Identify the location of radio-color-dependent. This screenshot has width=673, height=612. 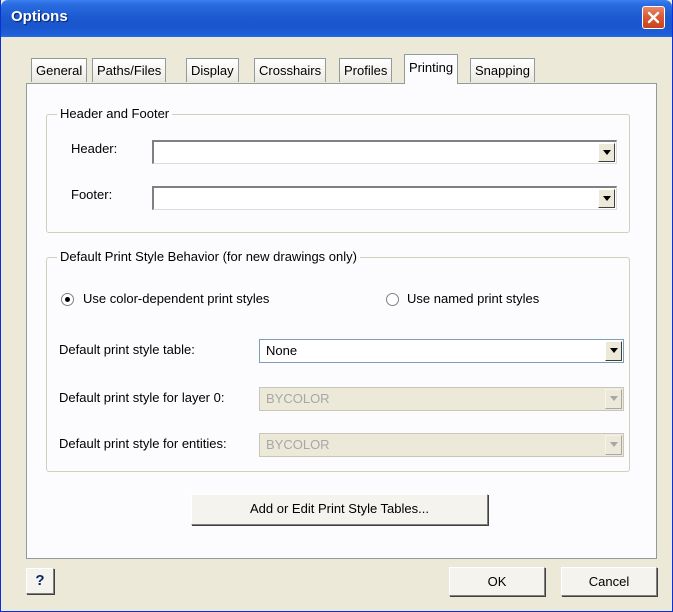
(67, 299).